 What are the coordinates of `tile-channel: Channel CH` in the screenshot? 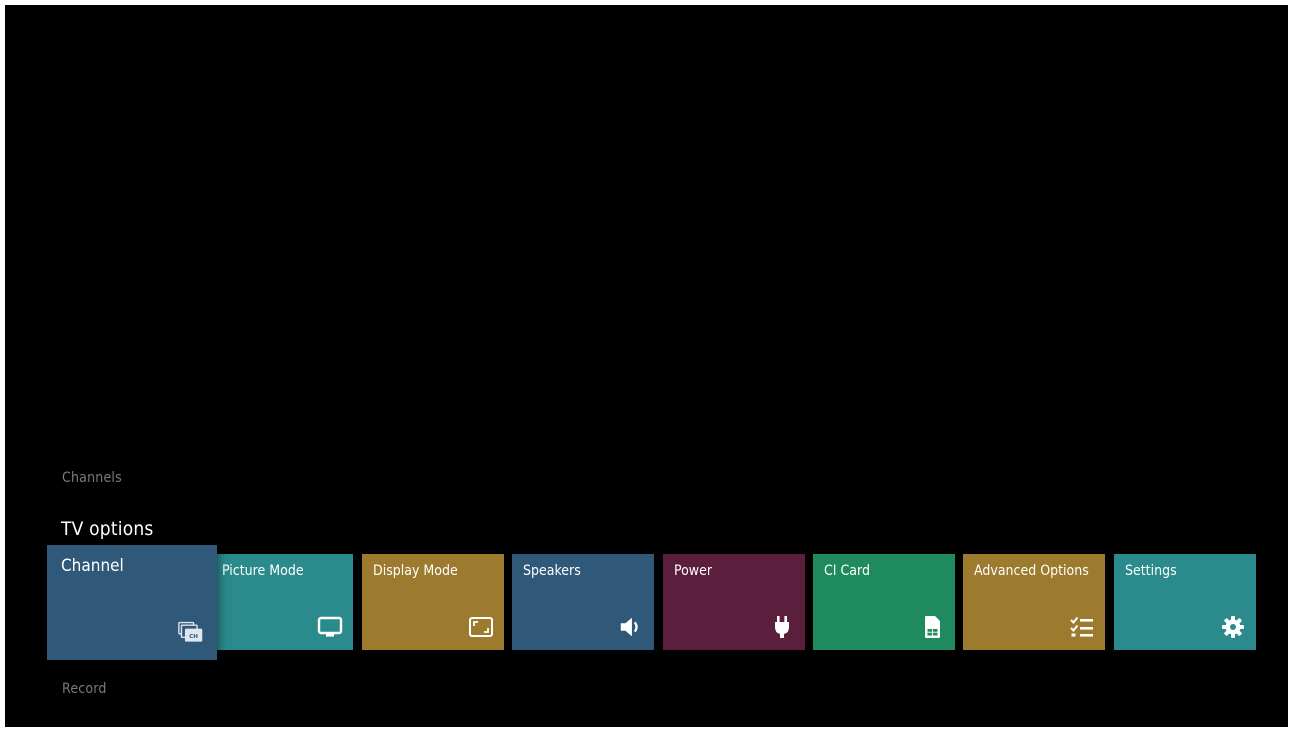 It's located at (132, 602).